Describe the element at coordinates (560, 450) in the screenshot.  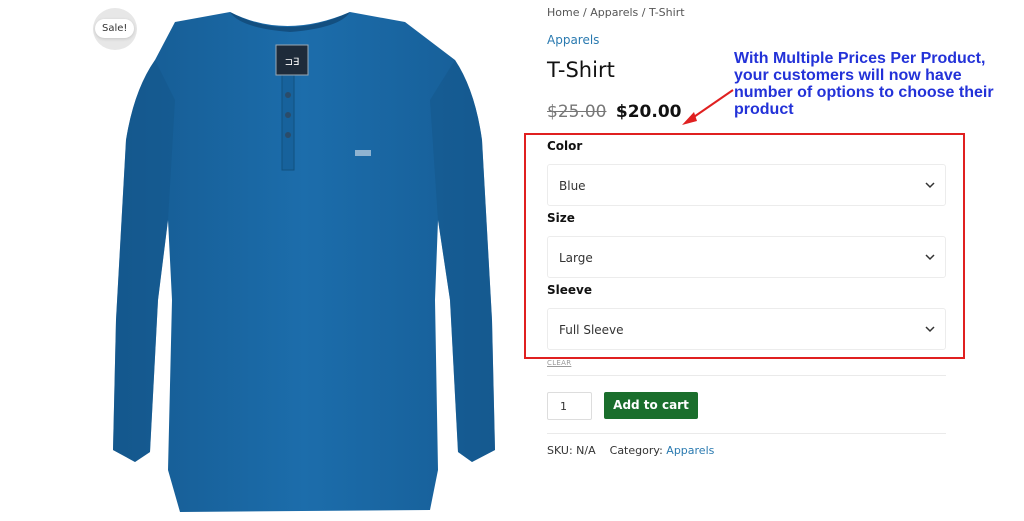
I see `sku-label: SKU:` at that location.